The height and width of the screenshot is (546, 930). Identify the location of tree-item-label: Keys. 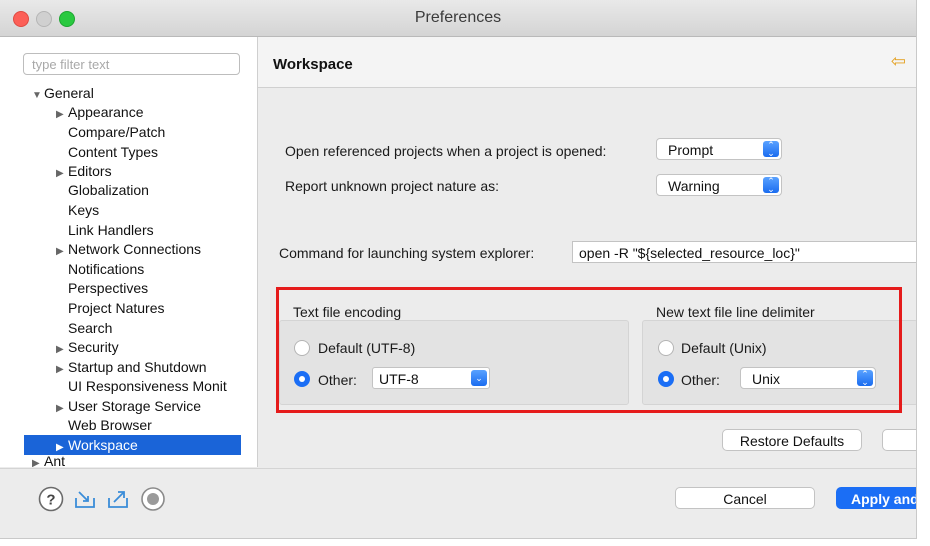
(84, 210).